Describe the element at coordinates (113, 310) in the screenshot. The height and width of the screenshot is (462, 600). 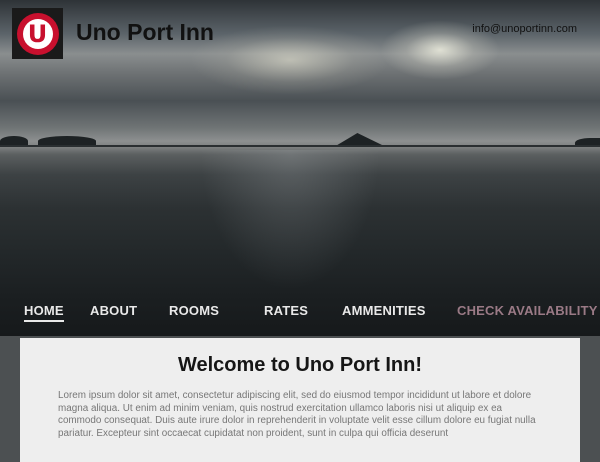
I see `nav-item-about: ABOUT` at that location.